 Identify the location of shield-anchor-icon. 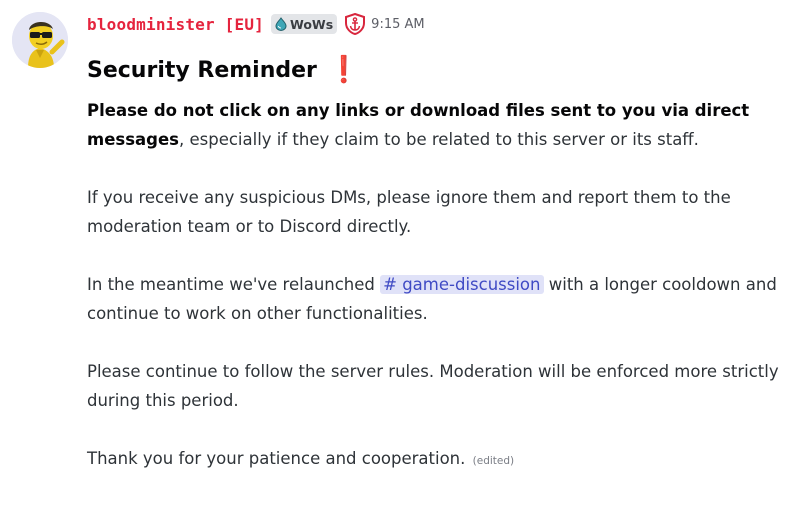
(355, 24).